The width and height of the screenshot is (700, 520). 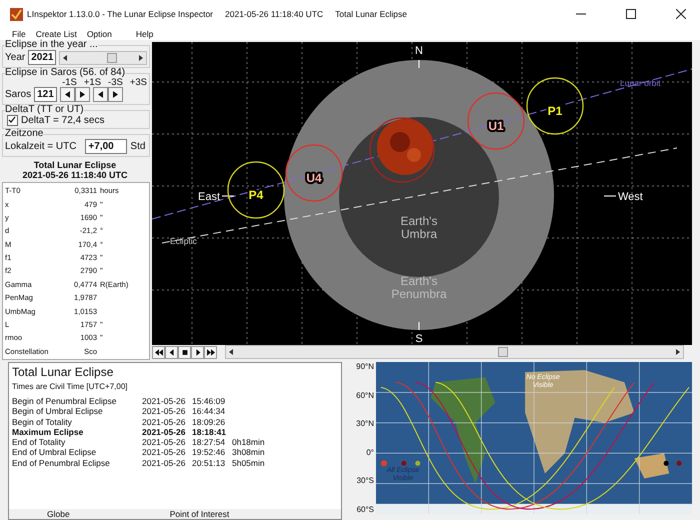 I want to click on summary-title: Total Lunar Eclipse, so click(x=75, y=165).